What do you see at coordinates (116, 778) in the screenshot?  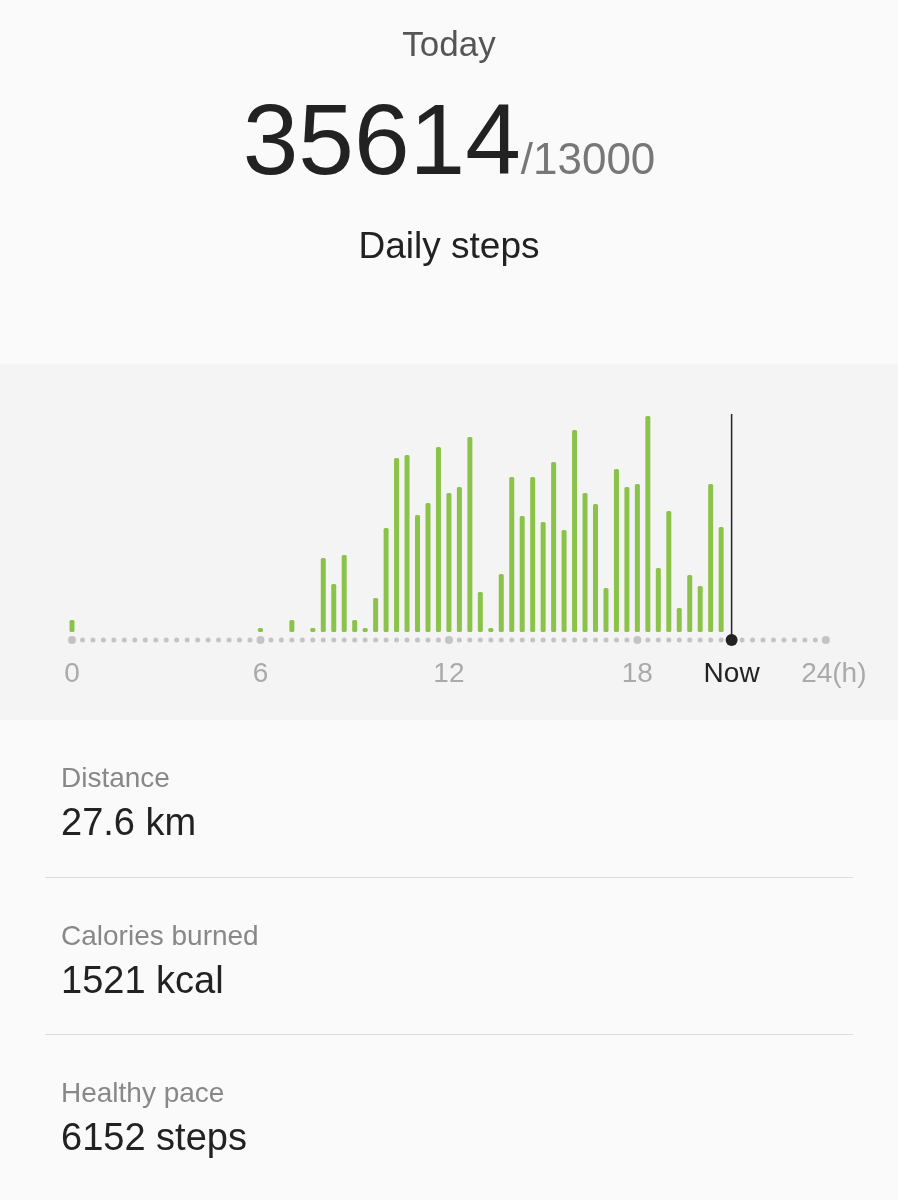 I see `stat-label: Distance` at bounding box center [116, 778].